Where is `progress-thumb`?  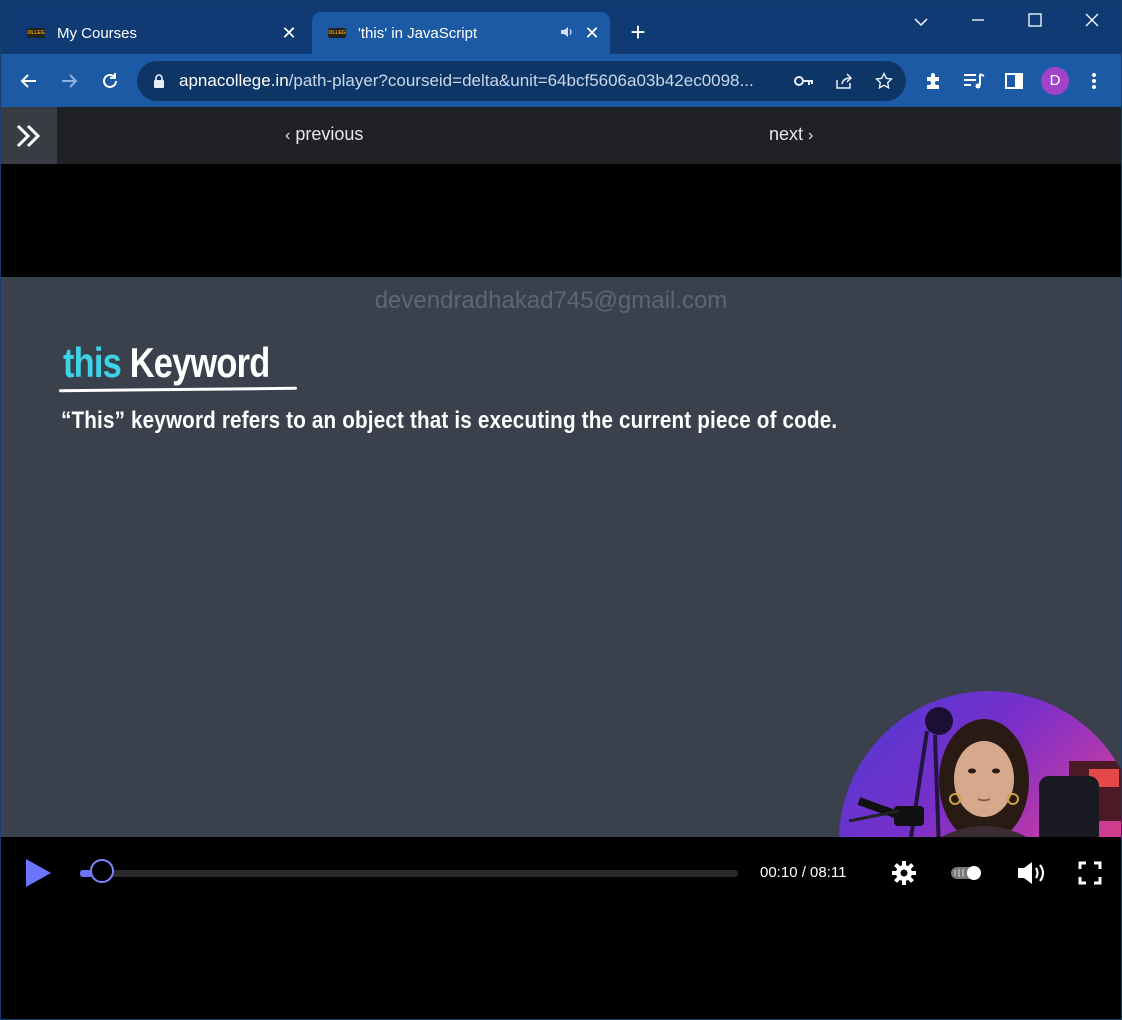 progress-thumb is located at coordinates (102, 871).